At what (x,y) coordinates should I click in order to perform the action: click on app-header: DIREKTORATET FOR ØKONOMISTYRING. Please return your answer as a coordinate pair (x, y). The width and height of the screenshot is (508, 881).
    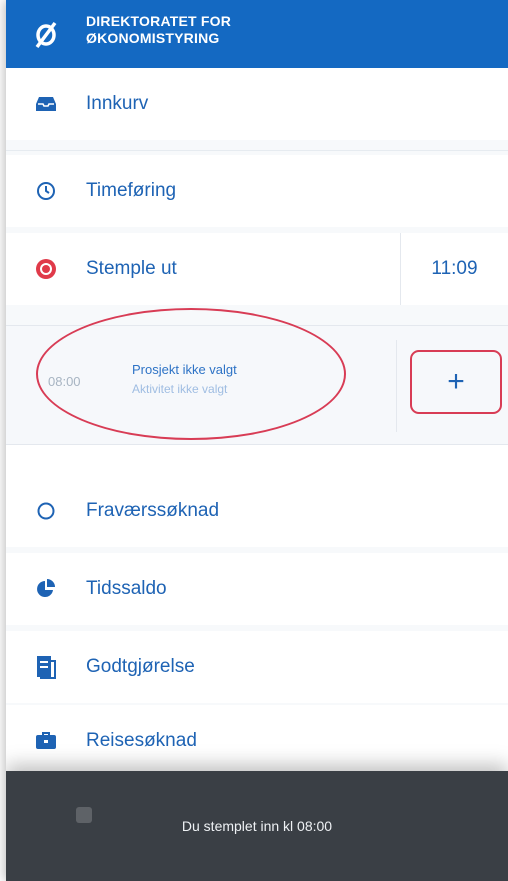
    Looking at the image, I should click on (257, 34).